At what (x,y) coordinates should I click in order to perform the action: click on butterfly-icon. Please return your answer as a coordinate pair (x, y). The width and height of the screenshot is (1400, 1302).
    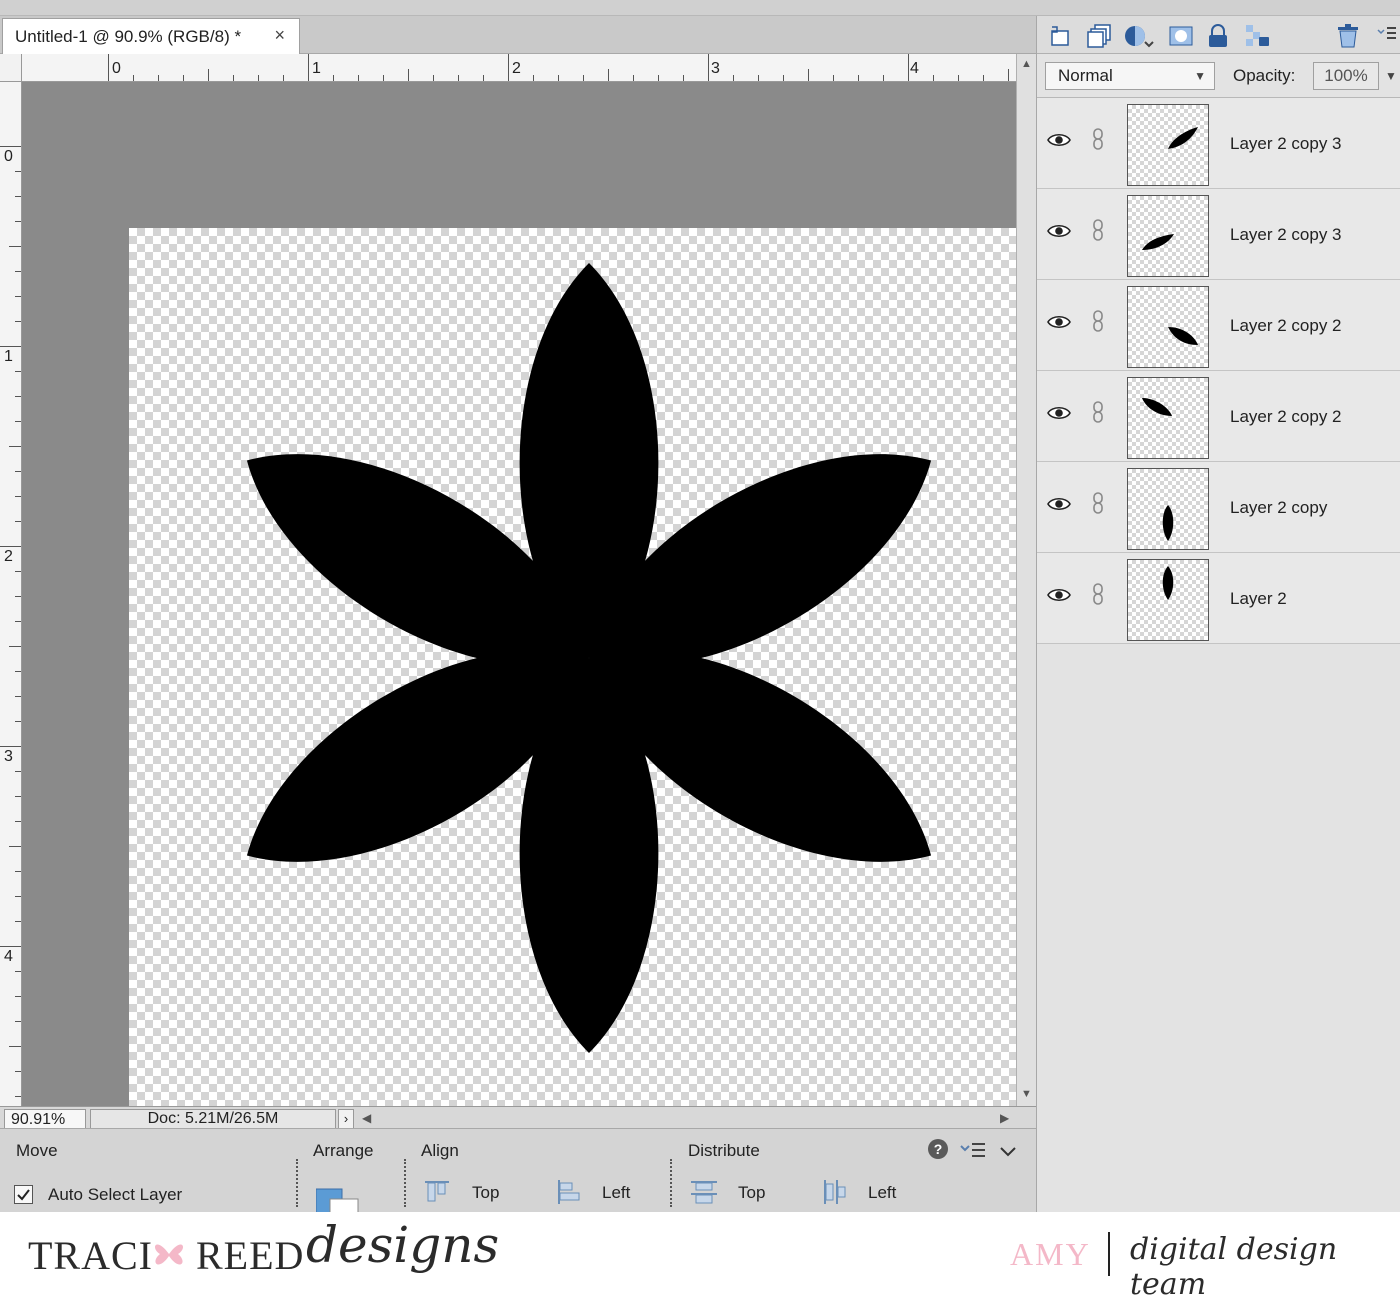
    Looking at the image, I should click on (169, 1254).